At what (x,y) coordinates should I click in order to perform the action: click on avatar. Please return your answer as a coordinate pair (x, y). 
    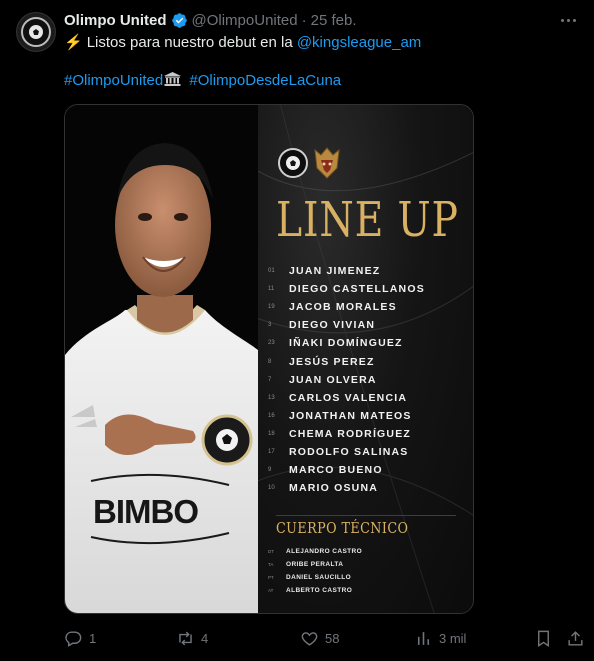
    Looking at the image, I should click on (36, 32).